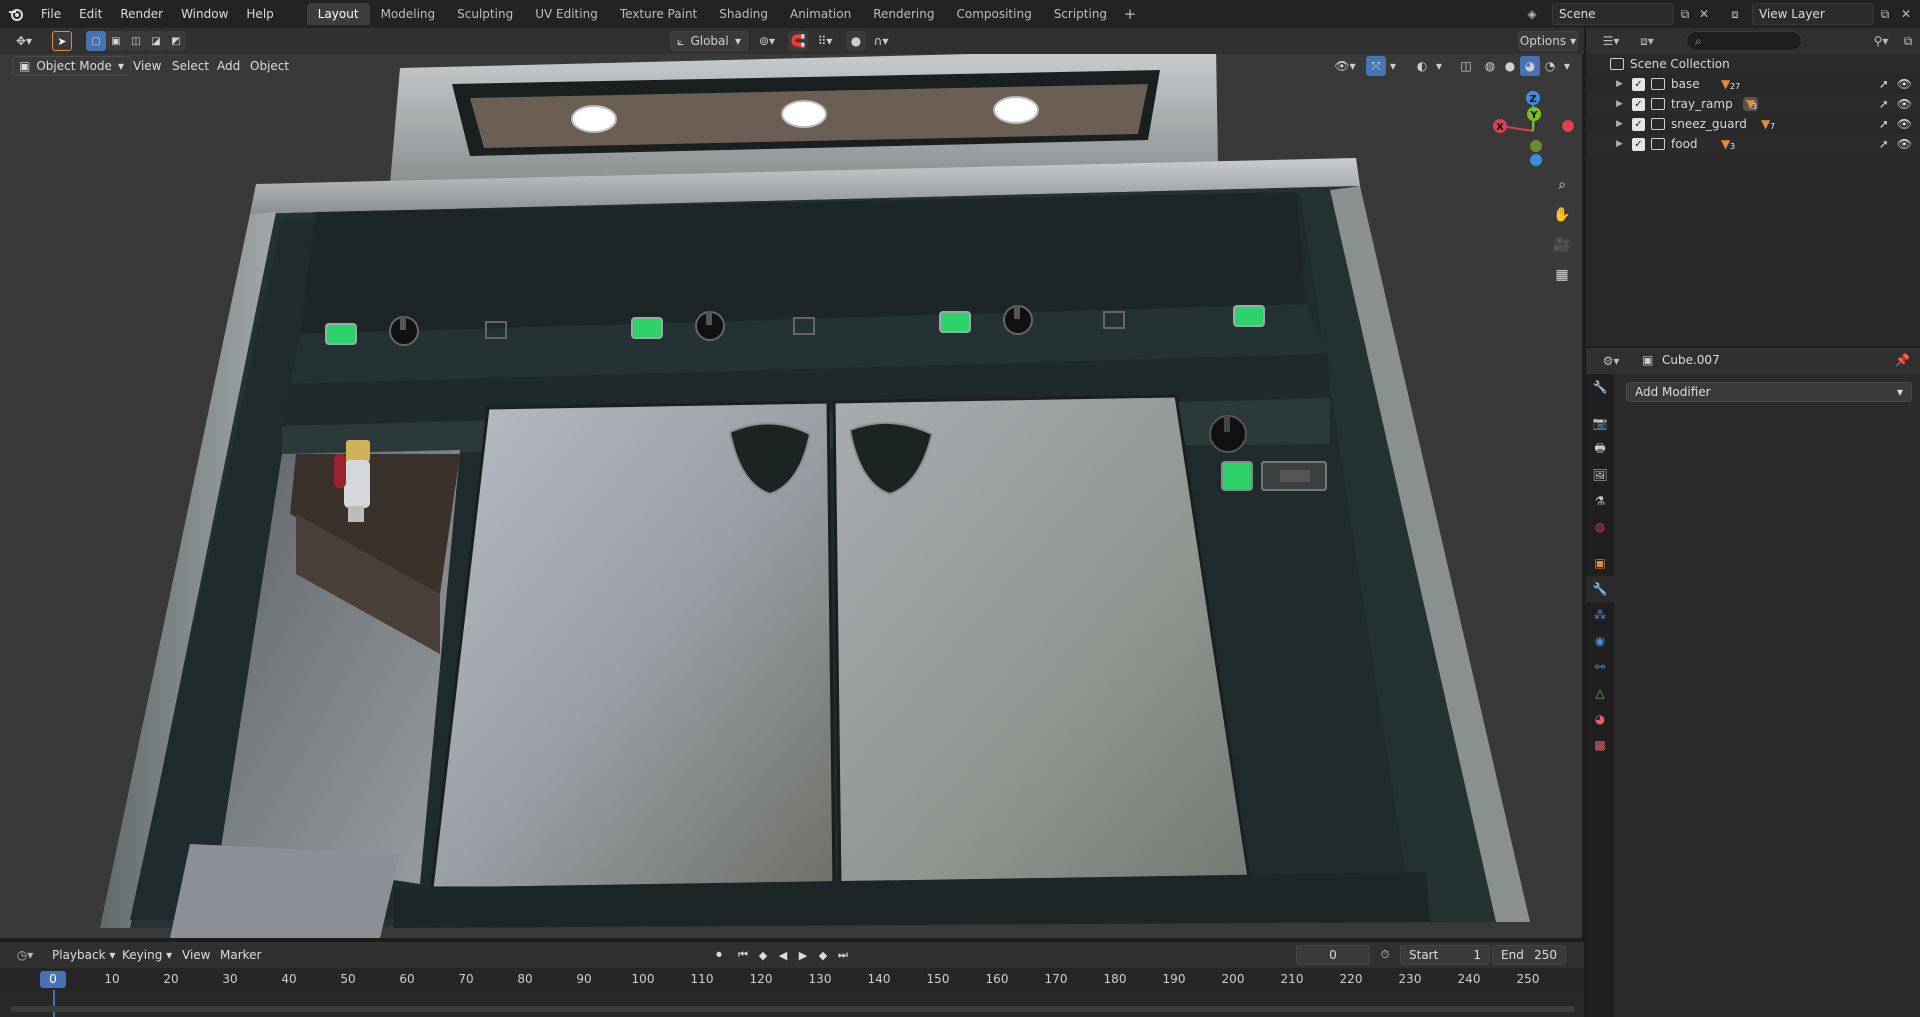 The height and width of the screenshot is (1017, 1920). I want to click on view-layer-icon: ⧈, so click(1735, 14).